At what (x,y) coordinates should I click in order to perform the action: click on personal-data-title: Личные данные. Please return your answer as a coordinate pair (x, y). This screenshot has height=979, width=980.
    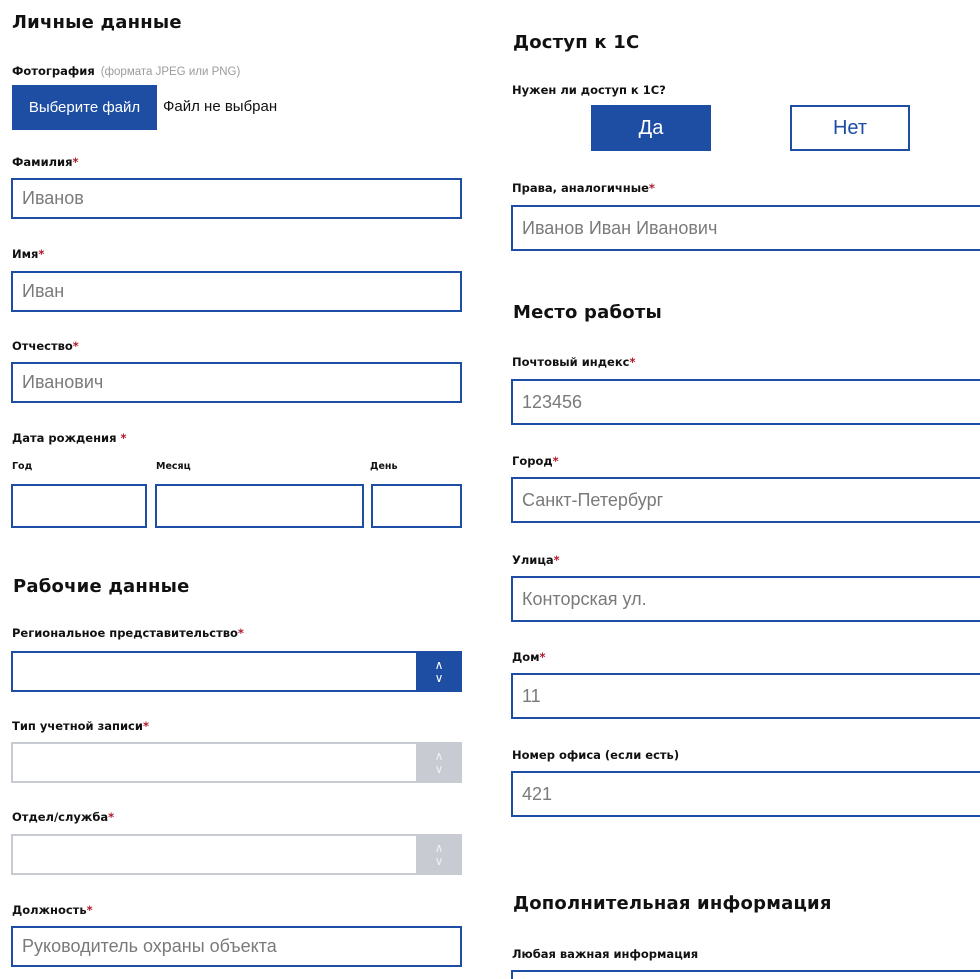
    Looking at the image, I should click on (97, 22).